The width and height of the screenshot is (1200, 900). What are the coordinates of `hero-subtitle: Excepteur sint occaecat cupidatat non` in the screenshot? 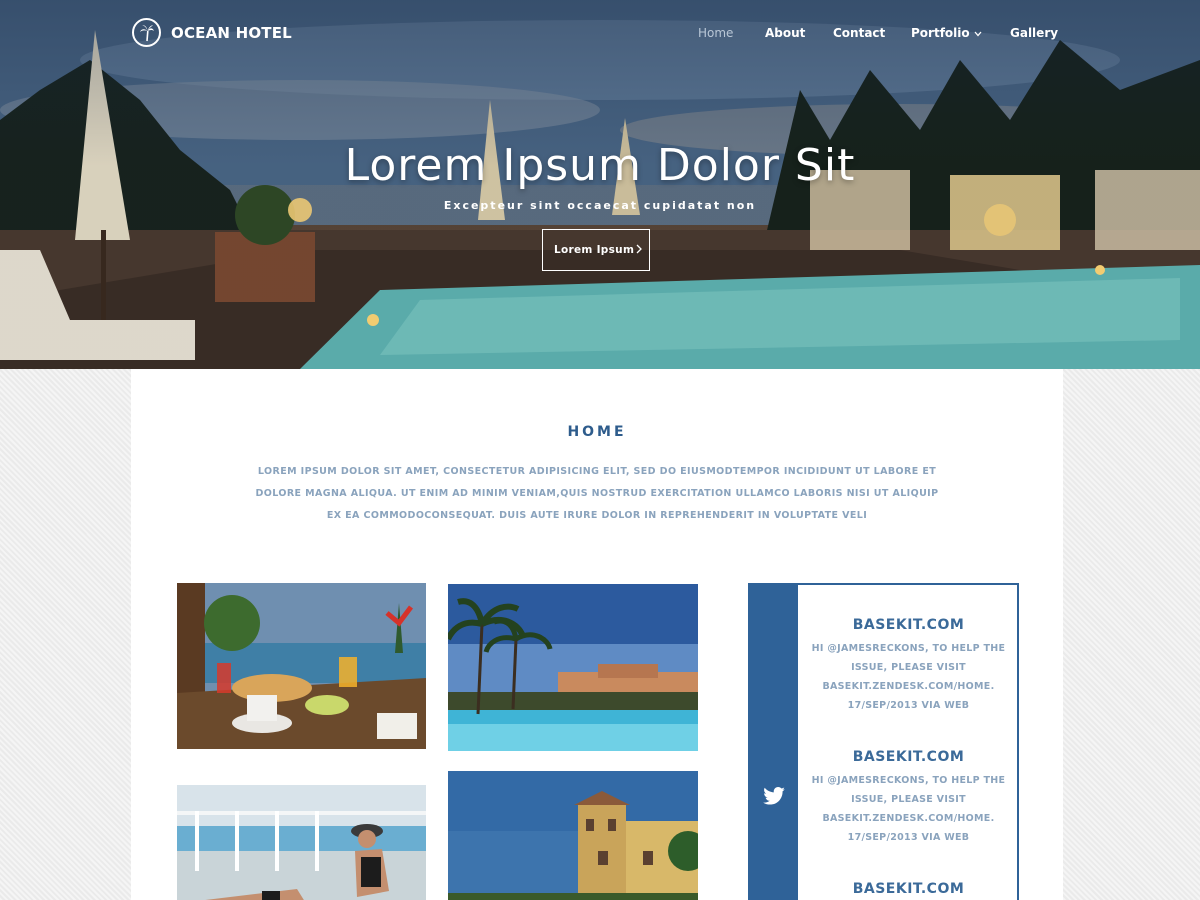 It's located at (600, 205).